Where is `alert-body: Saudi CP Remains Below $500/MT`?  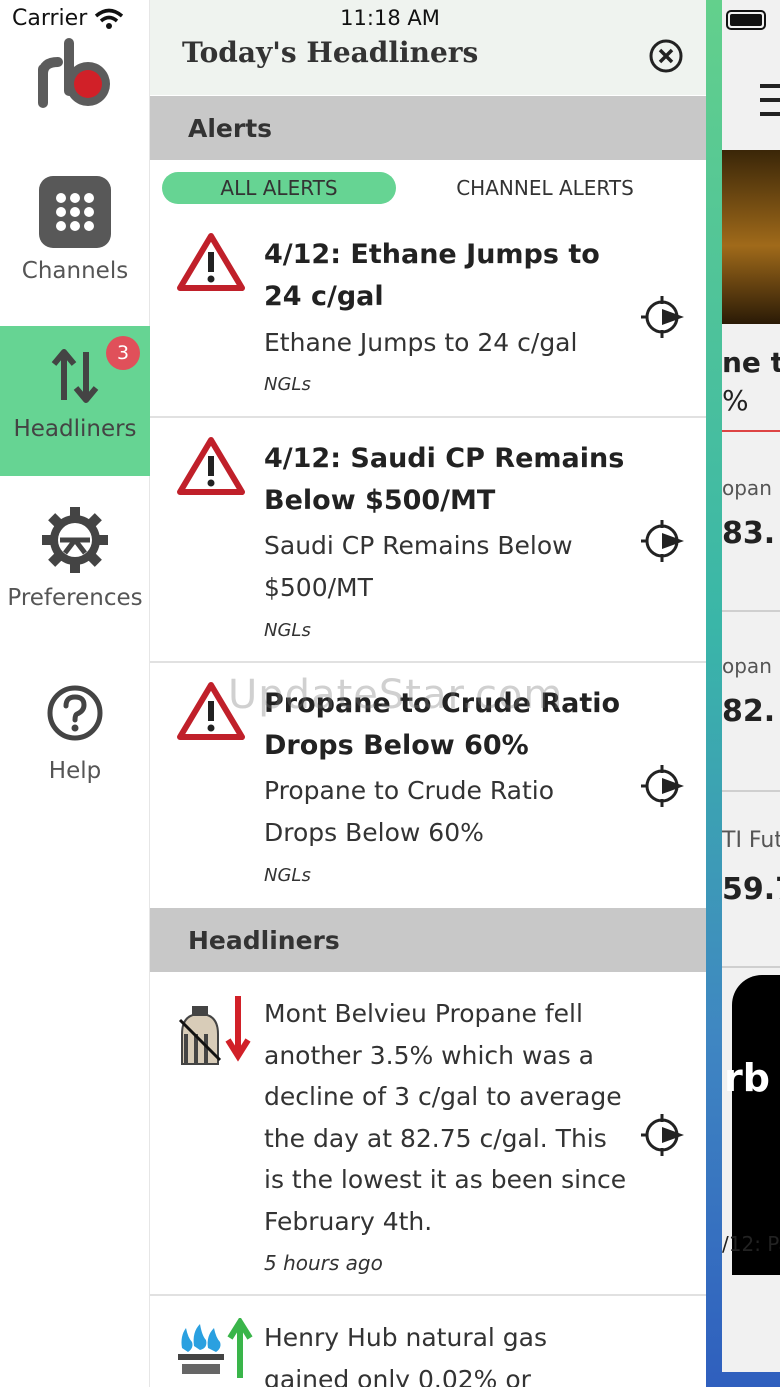
alert-body: Saudi CP Remains Below $500/MT is located at coordinates (418, 566).